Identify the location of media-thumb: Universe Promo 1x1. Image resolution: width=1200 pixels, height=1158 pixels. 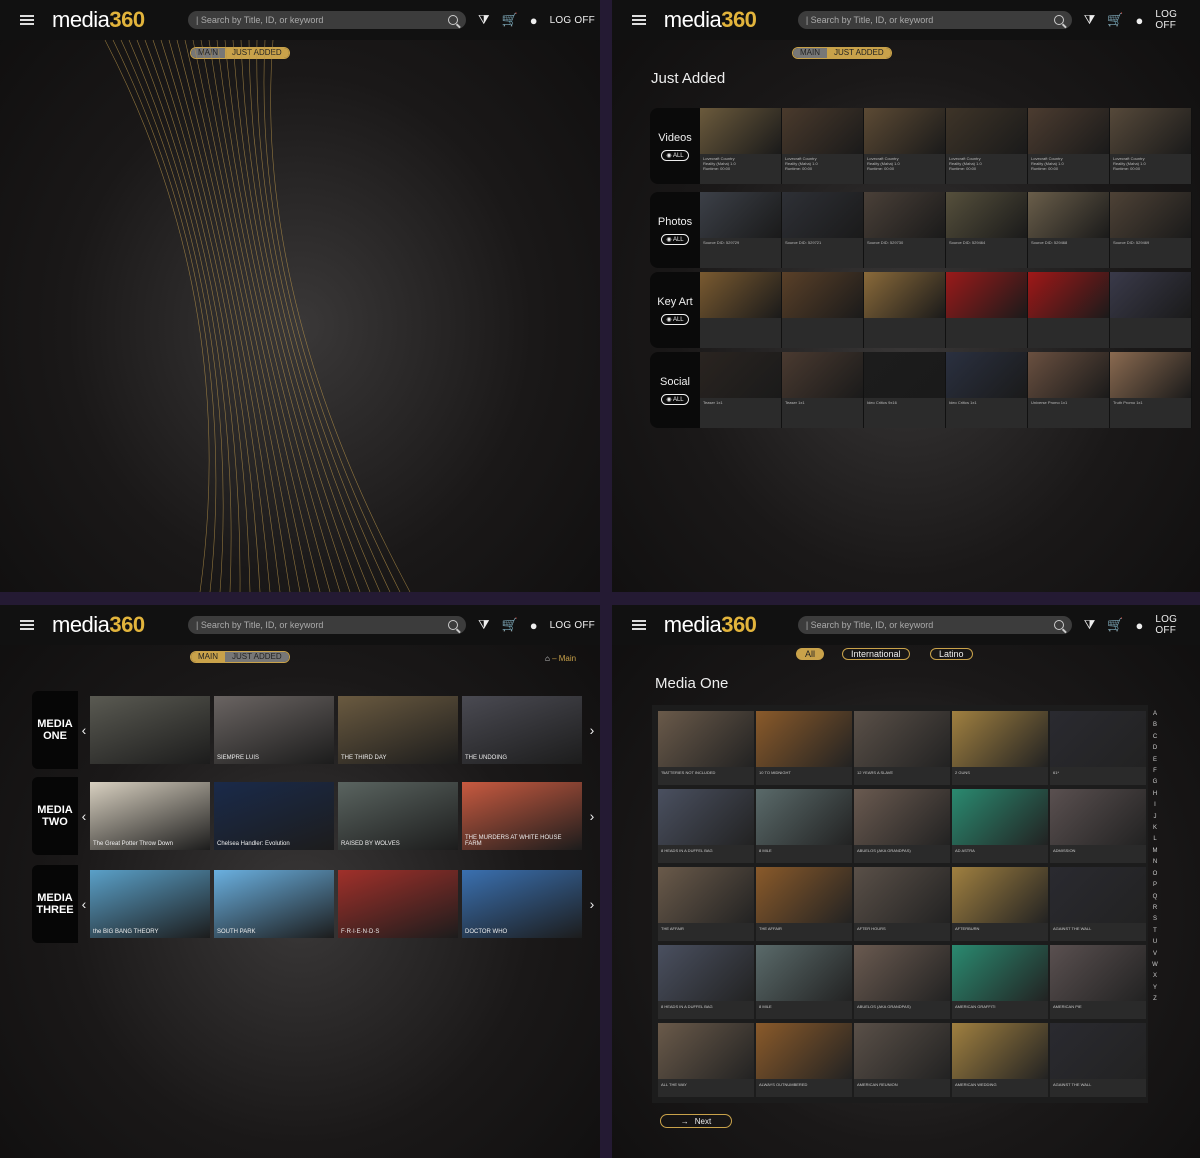
(1069, 390).